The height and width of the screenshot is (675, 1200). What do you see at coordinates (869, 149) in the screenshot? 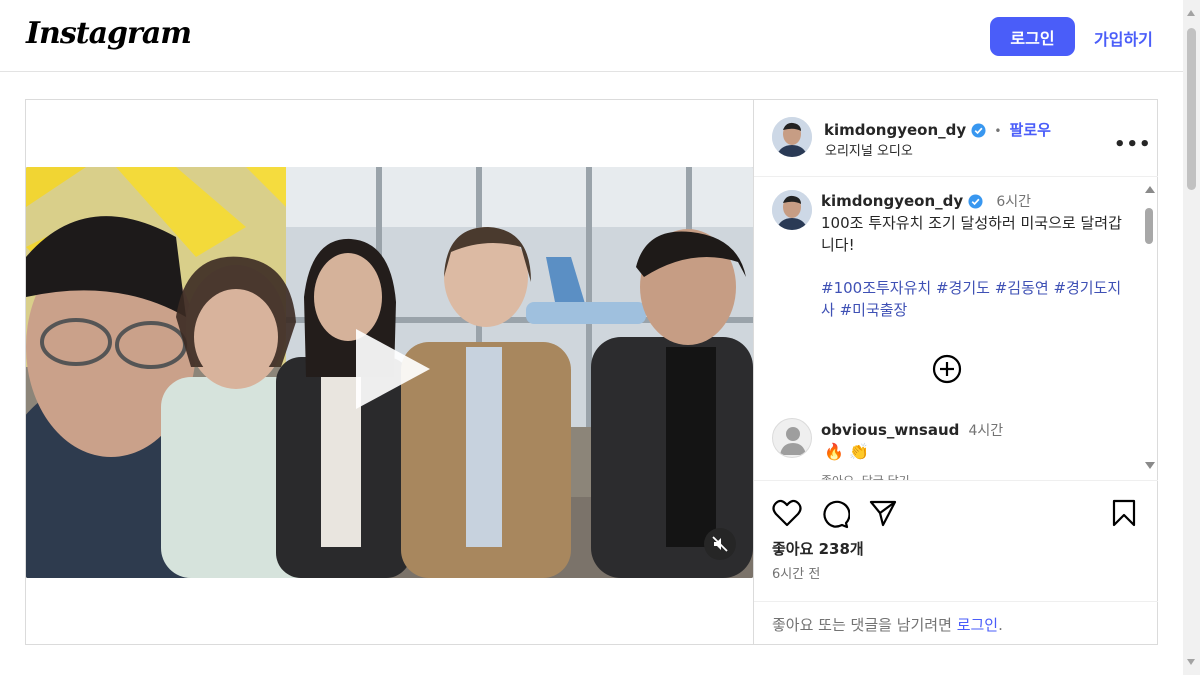
I see `audio-label: 오리지널 오디오` at bounding box center [869, 149].